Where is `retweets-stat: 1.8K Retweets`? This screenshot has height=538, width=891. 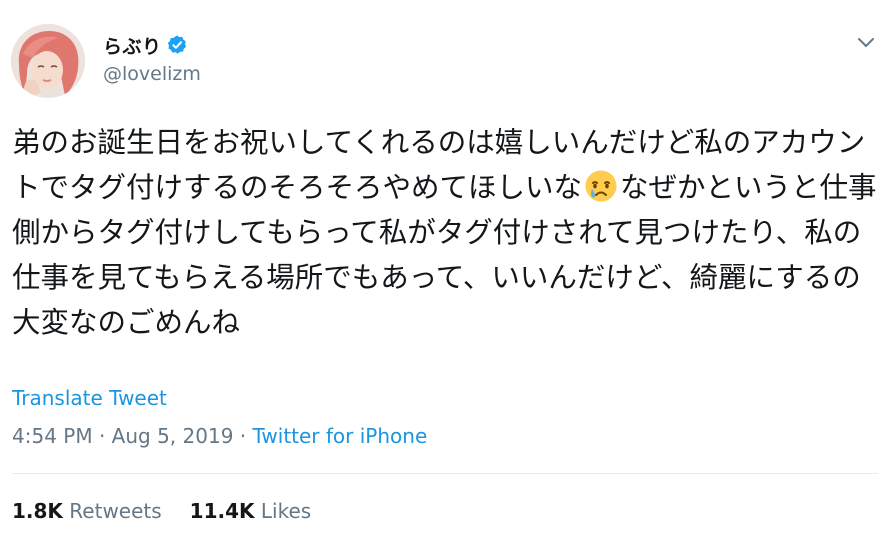 retweets-stat: 1.8K Retweets is located at coordinates (87, 511).